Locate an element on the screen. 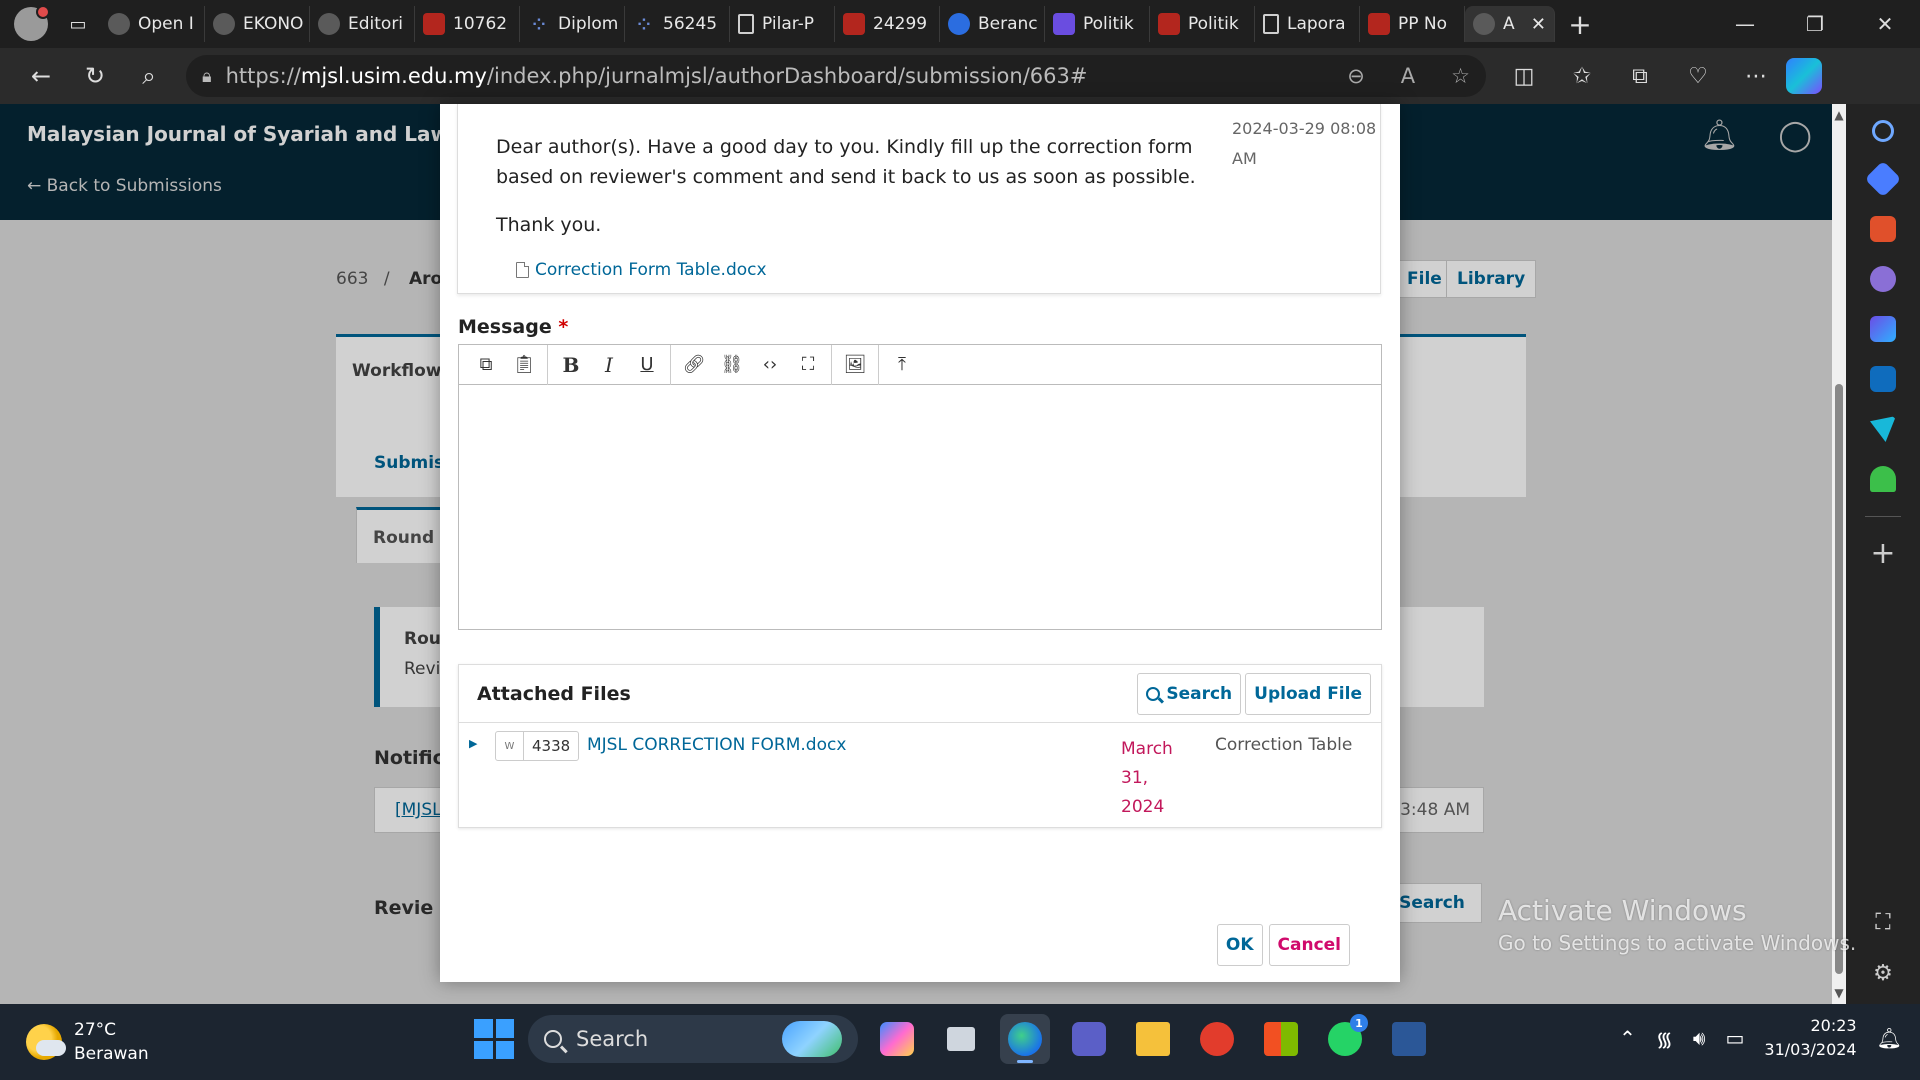 The width and height of the screenshot is (1920, 1080). message-label-text: Message is located at coordinates (505, 327).